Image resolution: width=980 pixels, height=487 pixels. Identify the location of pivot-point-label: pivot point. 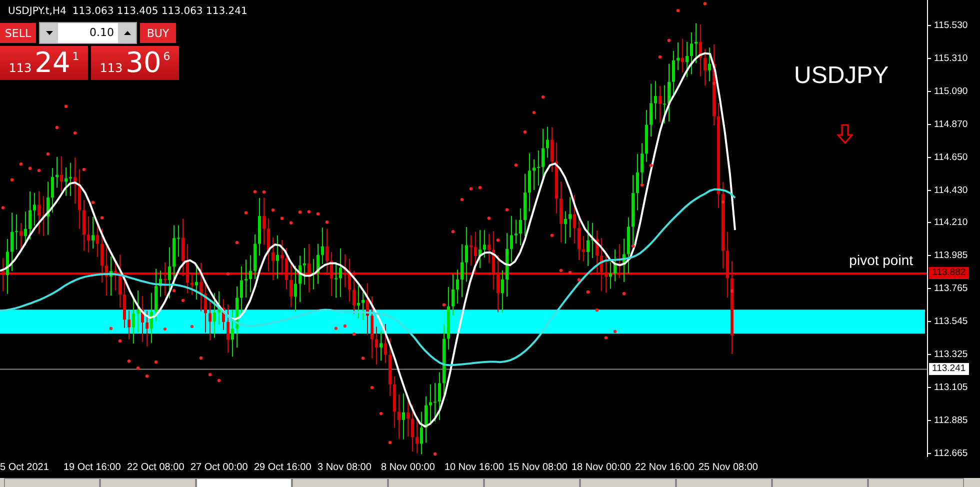
(881, 260).